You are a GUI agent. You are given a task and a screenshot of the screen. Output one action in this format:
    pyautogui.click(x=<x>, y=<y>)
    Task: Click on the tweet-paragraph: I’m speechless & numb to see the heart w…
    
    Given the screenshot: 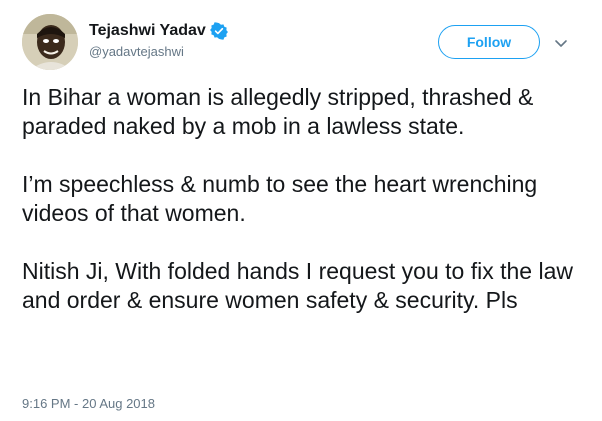 What is the action you would take?
    pyautogui.click(x=280, y=198)
    